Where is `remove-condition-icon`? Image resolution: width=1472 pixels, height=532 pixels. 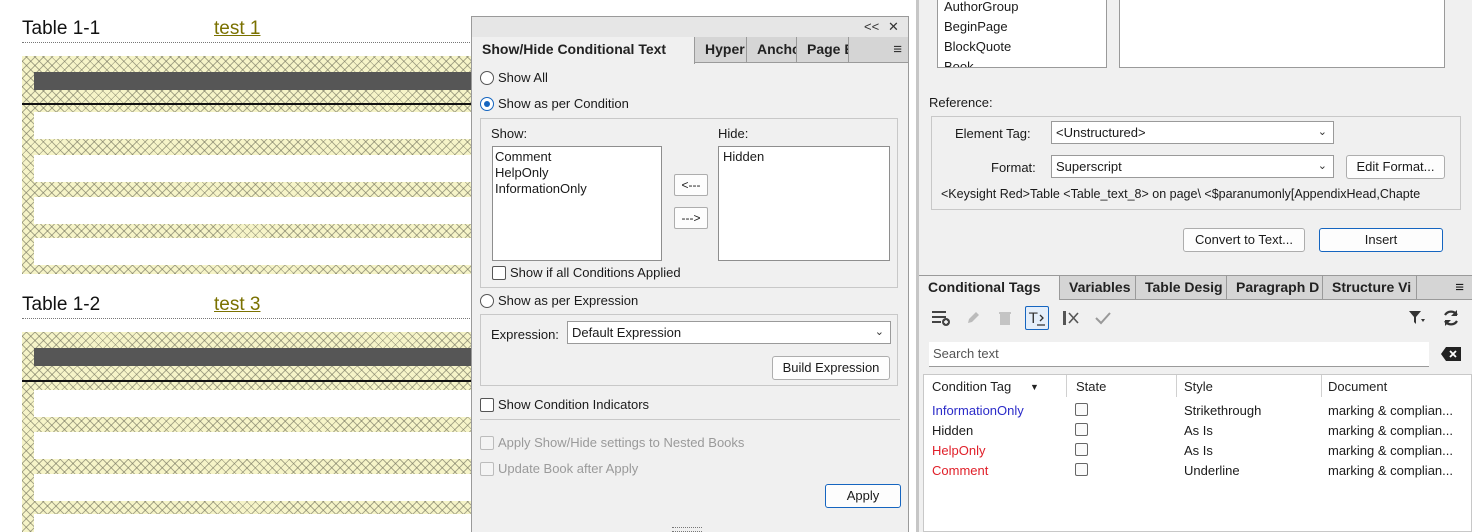
remove-condition-icon is located at coordinates (1071, 318).